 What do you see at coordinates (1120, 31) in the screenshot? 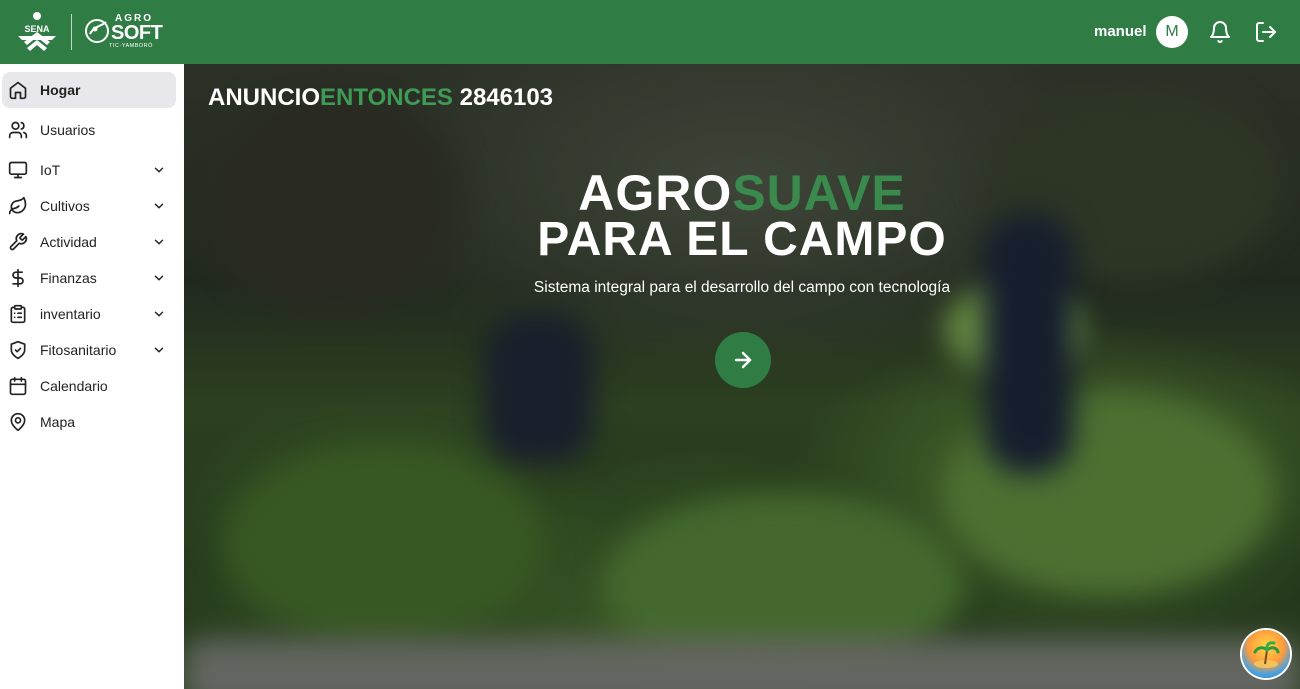
I see `user-name: manuel` at bounding box center [1120, 31].